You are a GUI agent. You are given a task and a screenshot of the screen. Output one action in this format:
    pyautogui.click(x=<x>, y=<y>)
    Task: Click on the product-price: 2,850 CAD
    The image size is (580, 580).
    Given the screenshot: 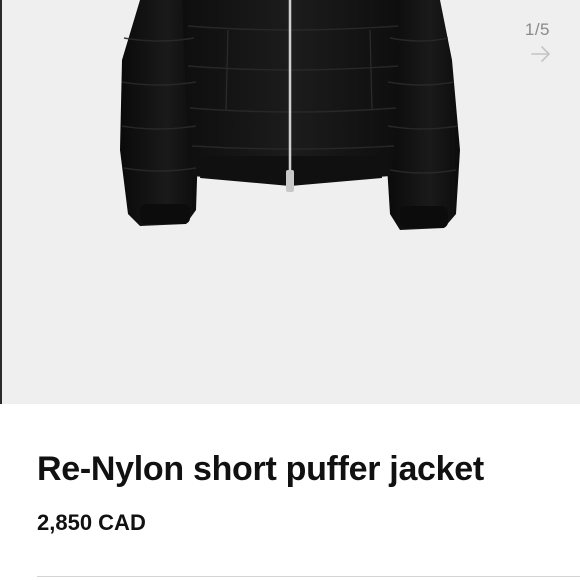 What is the action you would take?
    pyautogui.click(x=91, y=522)
    